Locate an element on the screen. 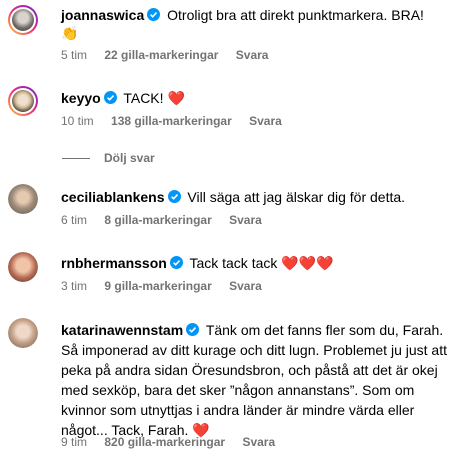 The height and width of the screenshot is (466, 462). likes-count: 22 gilla-markeringar is located at coordinates (161, 55).